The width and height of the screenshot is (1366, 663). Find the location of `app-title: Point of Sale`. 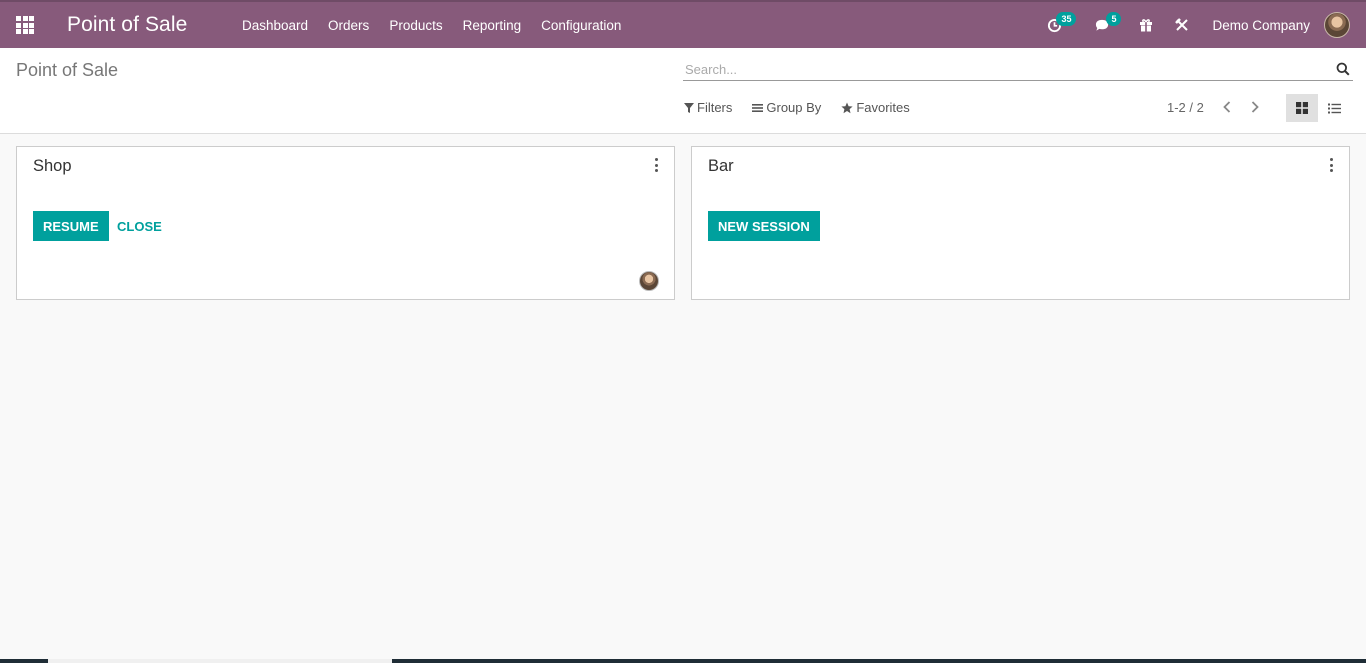

app-title: Point of Sale is located at coordinates (149, 25).